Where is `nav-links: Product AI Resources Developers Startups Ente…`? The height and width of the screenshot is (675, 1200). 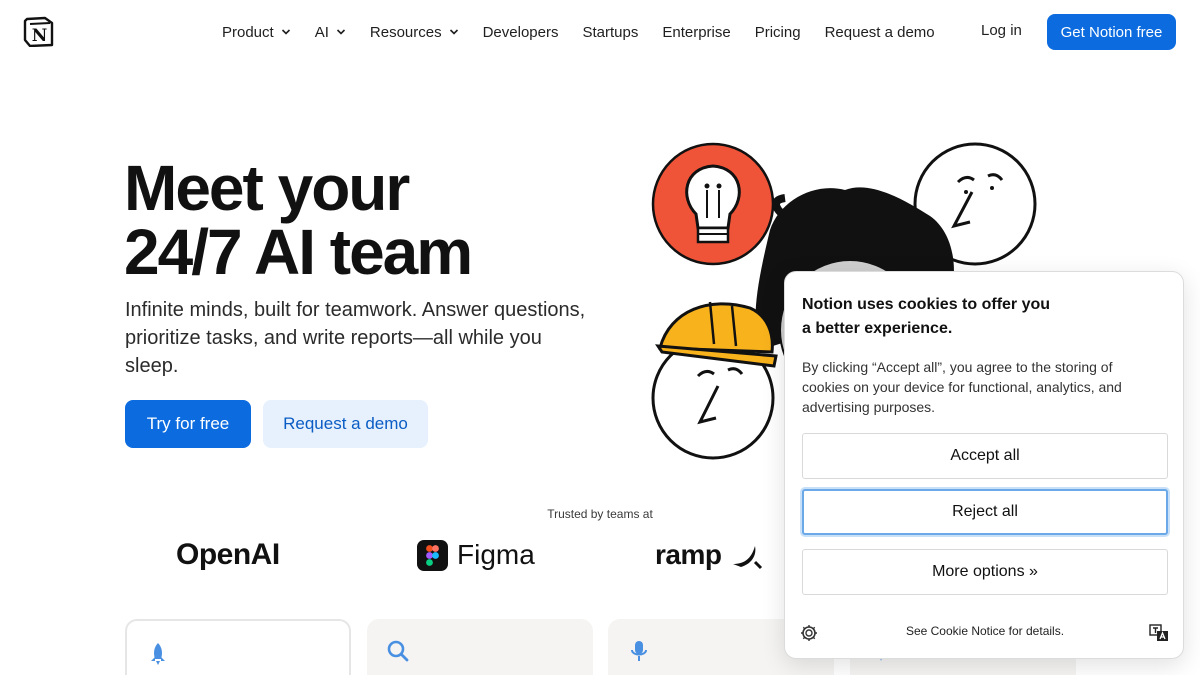
nav-links: Product AI Resources Developers Startups Ente… is located at coordinates (590, 32).